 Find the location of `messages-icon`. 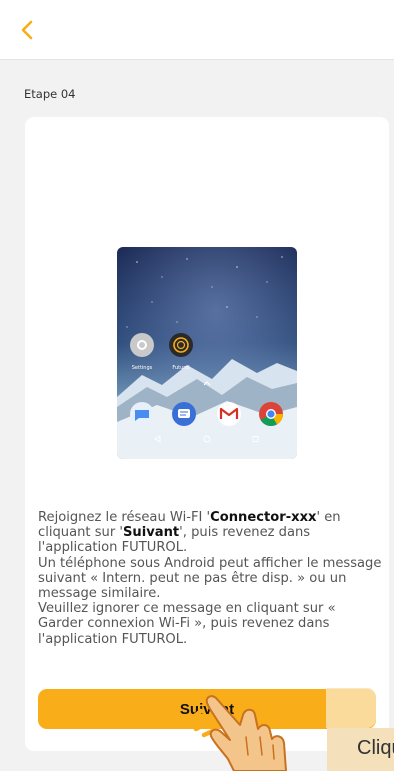

messages-icon is located at coordinates (142, 414).